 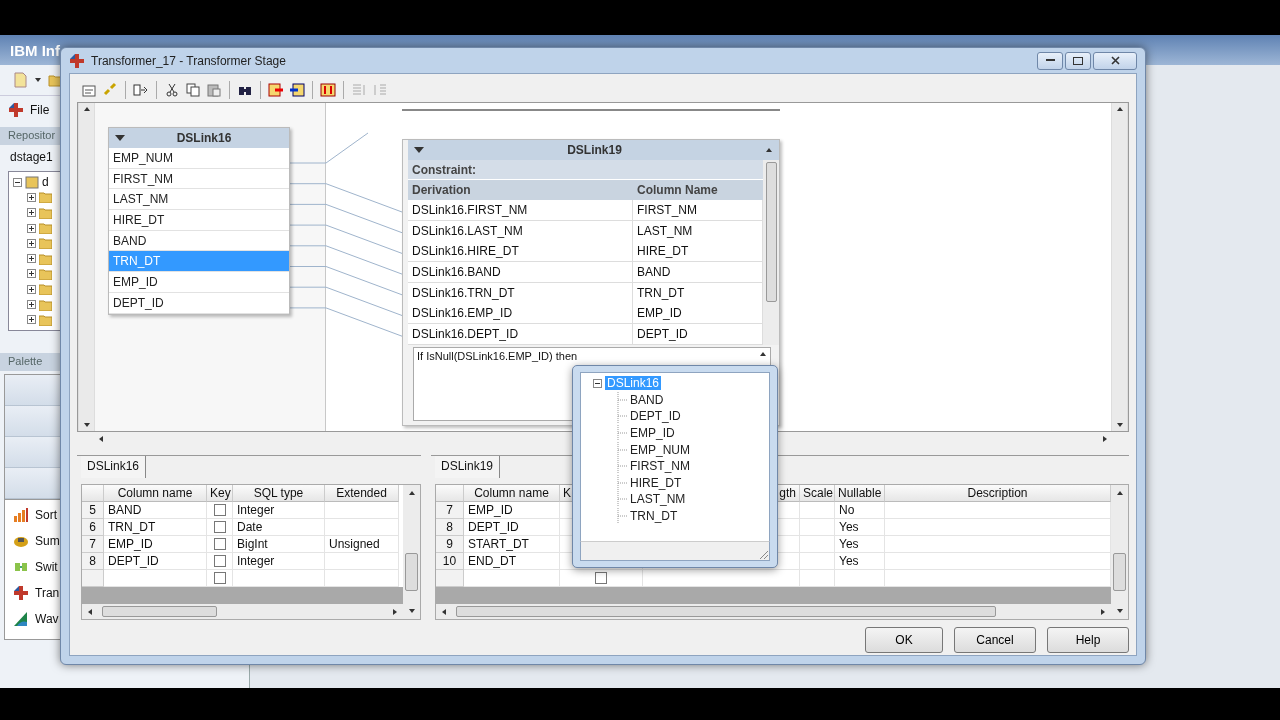 What do you see at coordinates (817, 493) in the screenshot?
I see `column-header: Scale` at bounding box center [817, 493].